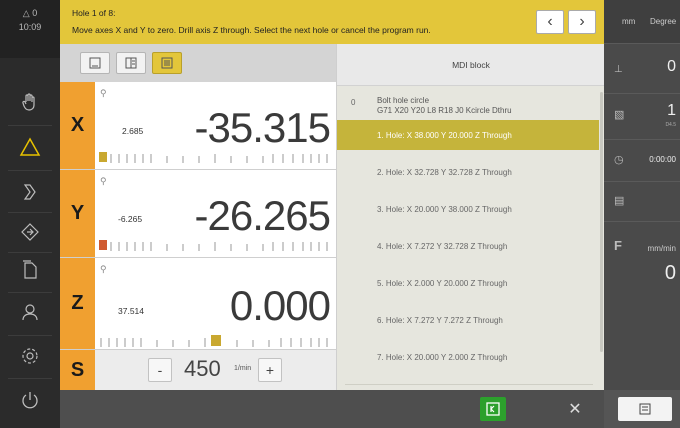 The height and width of the screenshot is (428, 680). I want to click on axis-row-y: Y ⚲ -6.265 -26.265, so click(198, 214).